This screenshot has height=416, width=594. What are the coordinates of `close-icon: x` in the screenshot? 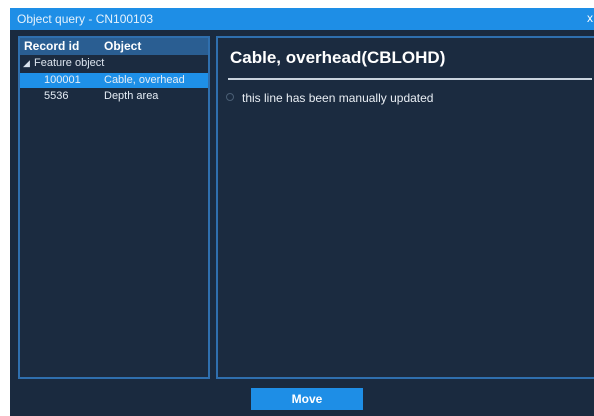 It's located at (590, 18).